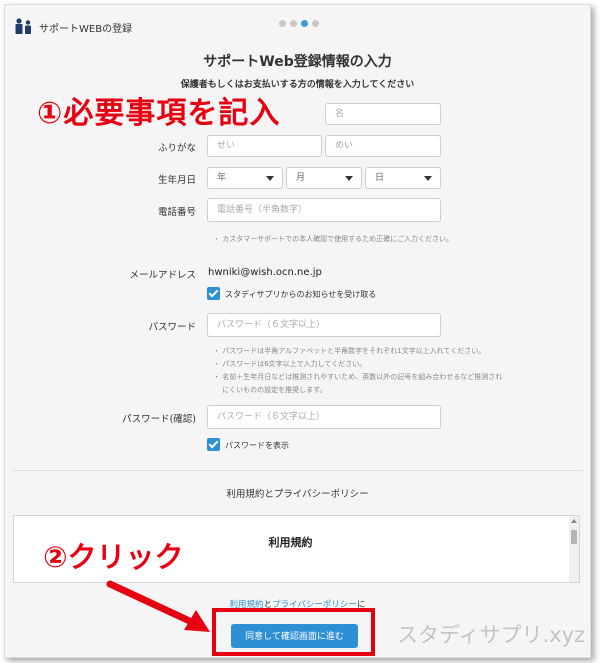 This screenshot has width=600, height=663. Describe the element at coordinates (213, 293) in the screenshot. I see `newsletter-checkbox` at that location.